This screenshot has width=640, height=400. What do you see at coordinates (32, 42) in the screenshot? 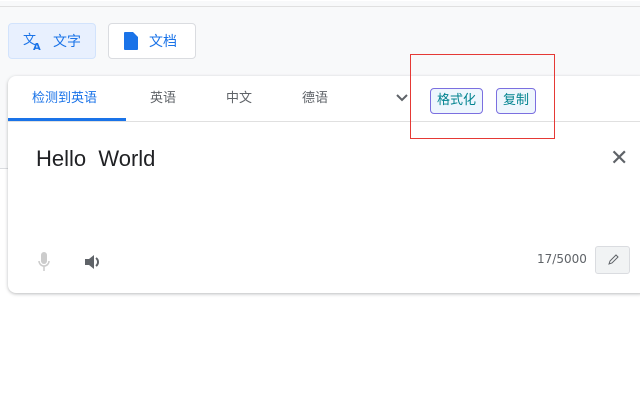
I see `translate-icon: 文A` at bounding box center [32, 42].